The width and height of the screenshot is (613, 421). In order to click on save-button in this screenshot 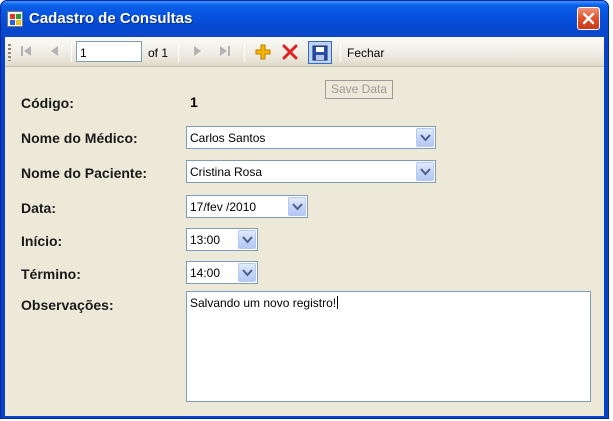, I will do `click(320, 52)`.